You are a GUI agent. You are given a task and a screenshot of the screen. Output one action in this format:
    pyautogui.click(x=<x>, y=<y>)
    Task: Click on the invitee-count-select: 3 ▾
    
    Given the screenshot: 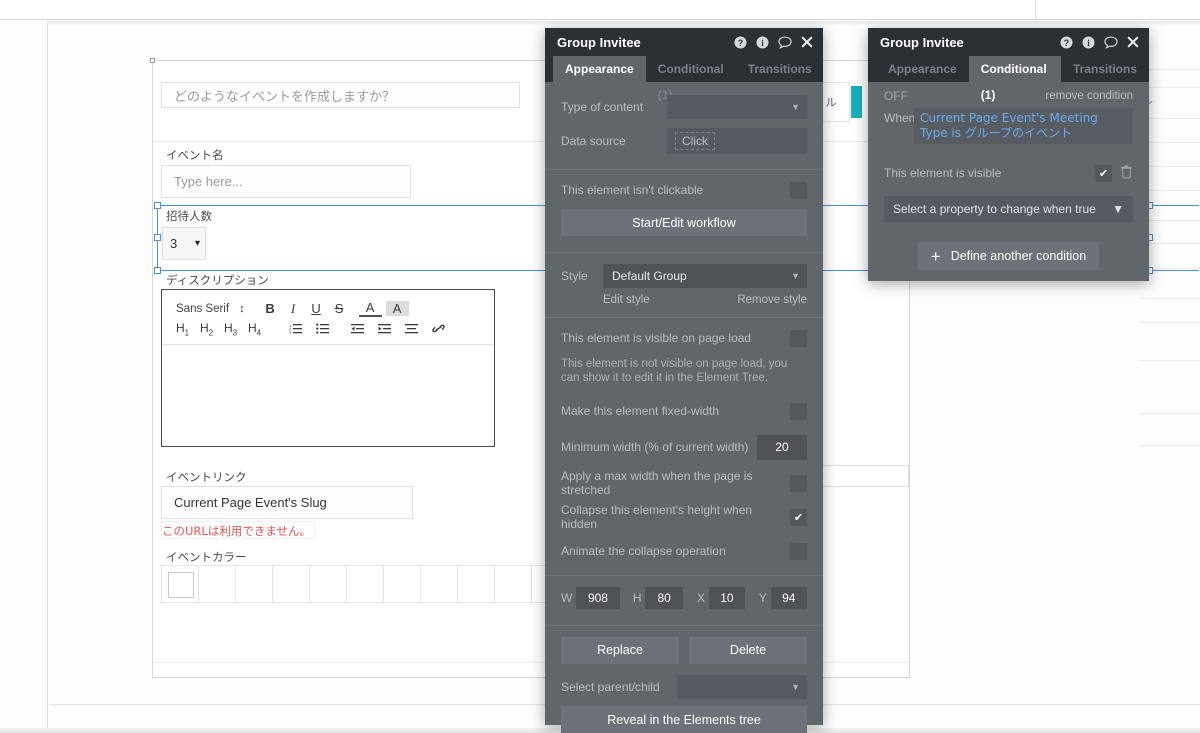 What is the action you would take?
    pyautogui.click(x=184, y=243)
    